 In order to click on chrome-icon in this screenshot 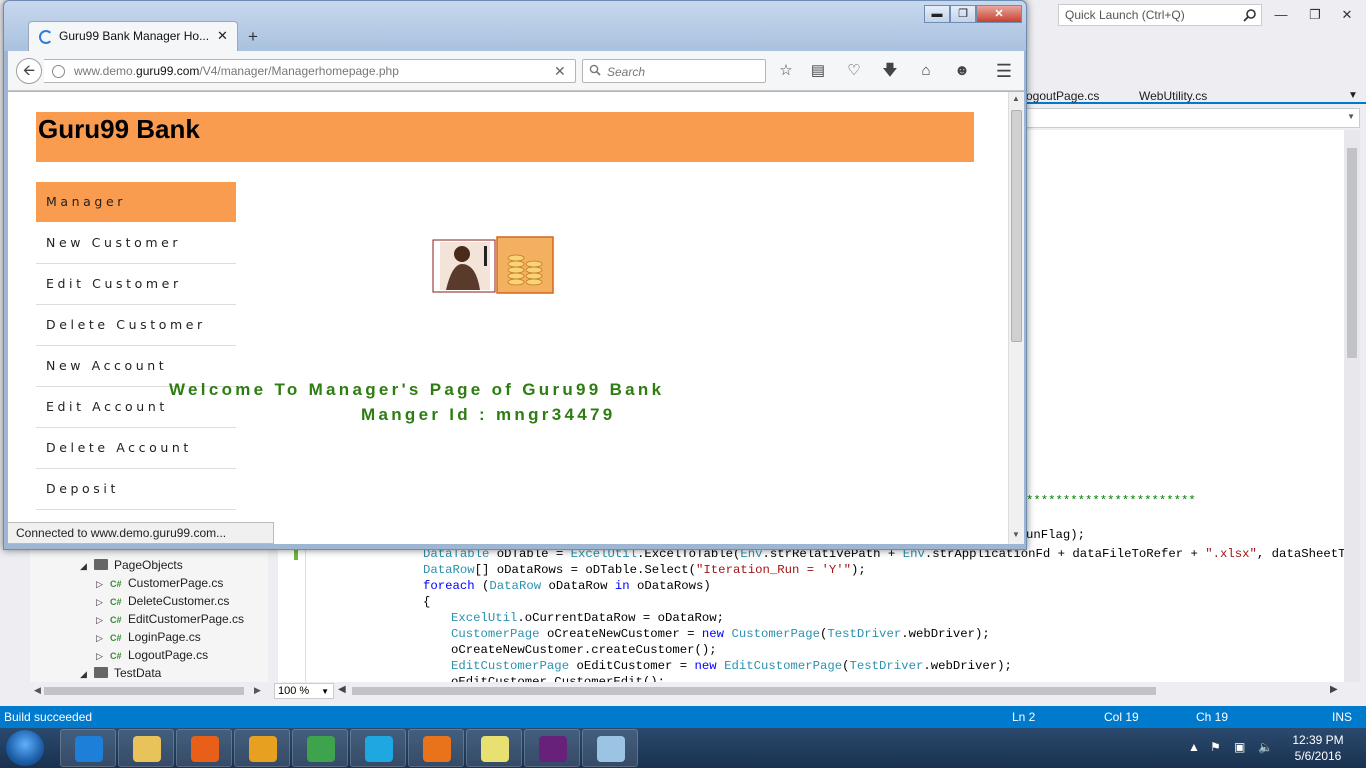, I will do `click(321, 749)`.